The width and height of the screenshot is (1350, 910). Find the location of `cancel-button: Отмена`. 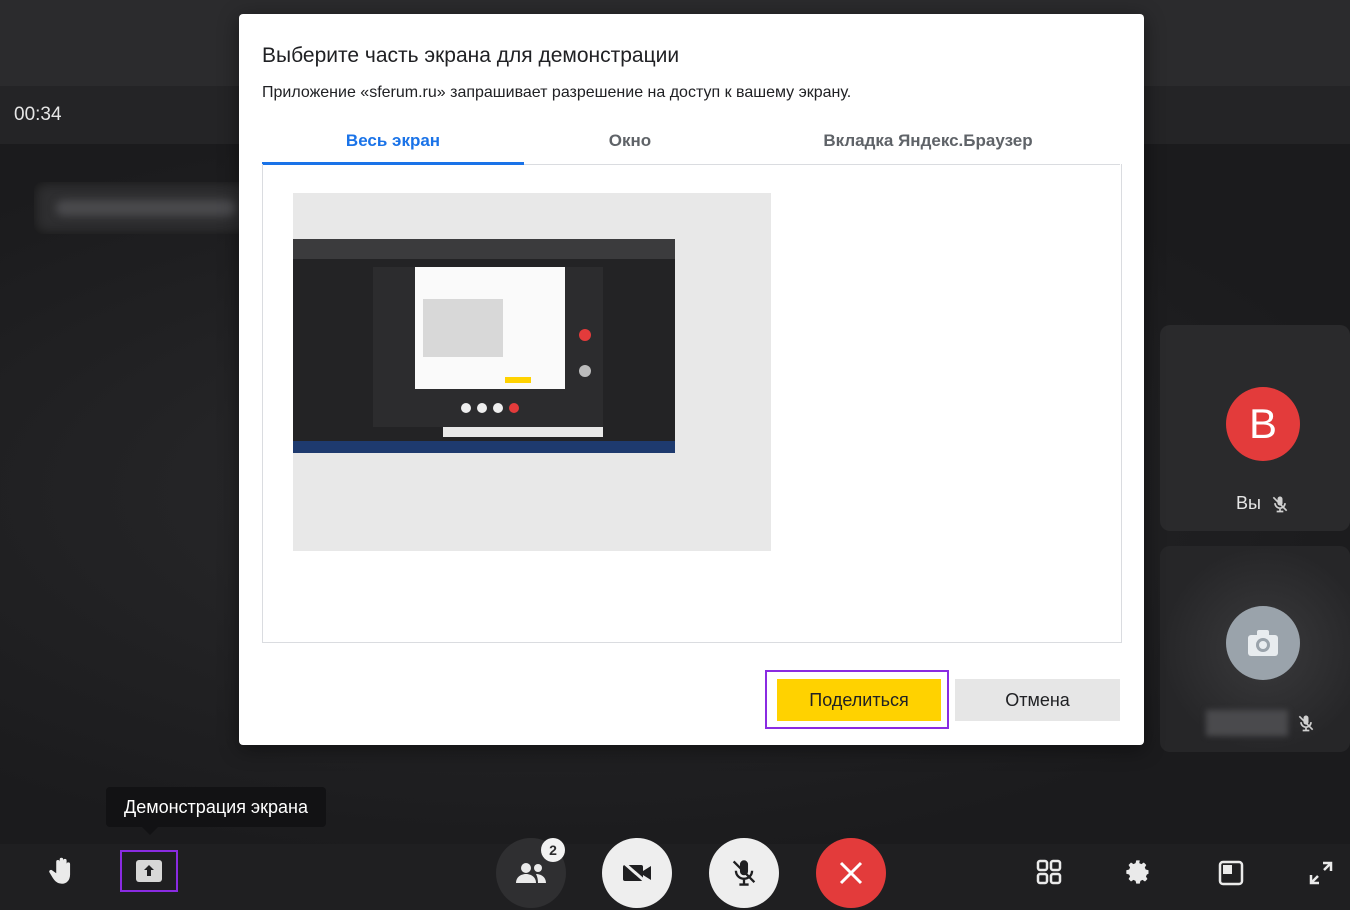

cancel-button: Отмена is located at coordinates (1037, 700).